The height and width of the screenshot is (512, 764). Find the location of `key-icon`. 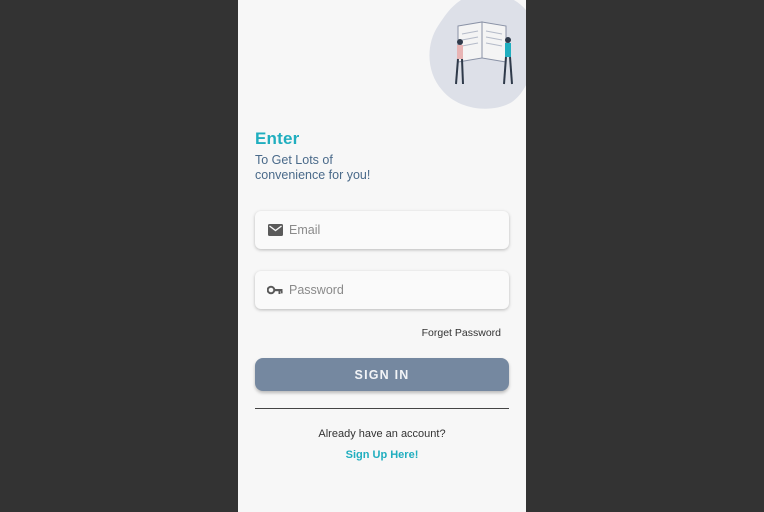

key-icon is located at coordinates (275, 290).